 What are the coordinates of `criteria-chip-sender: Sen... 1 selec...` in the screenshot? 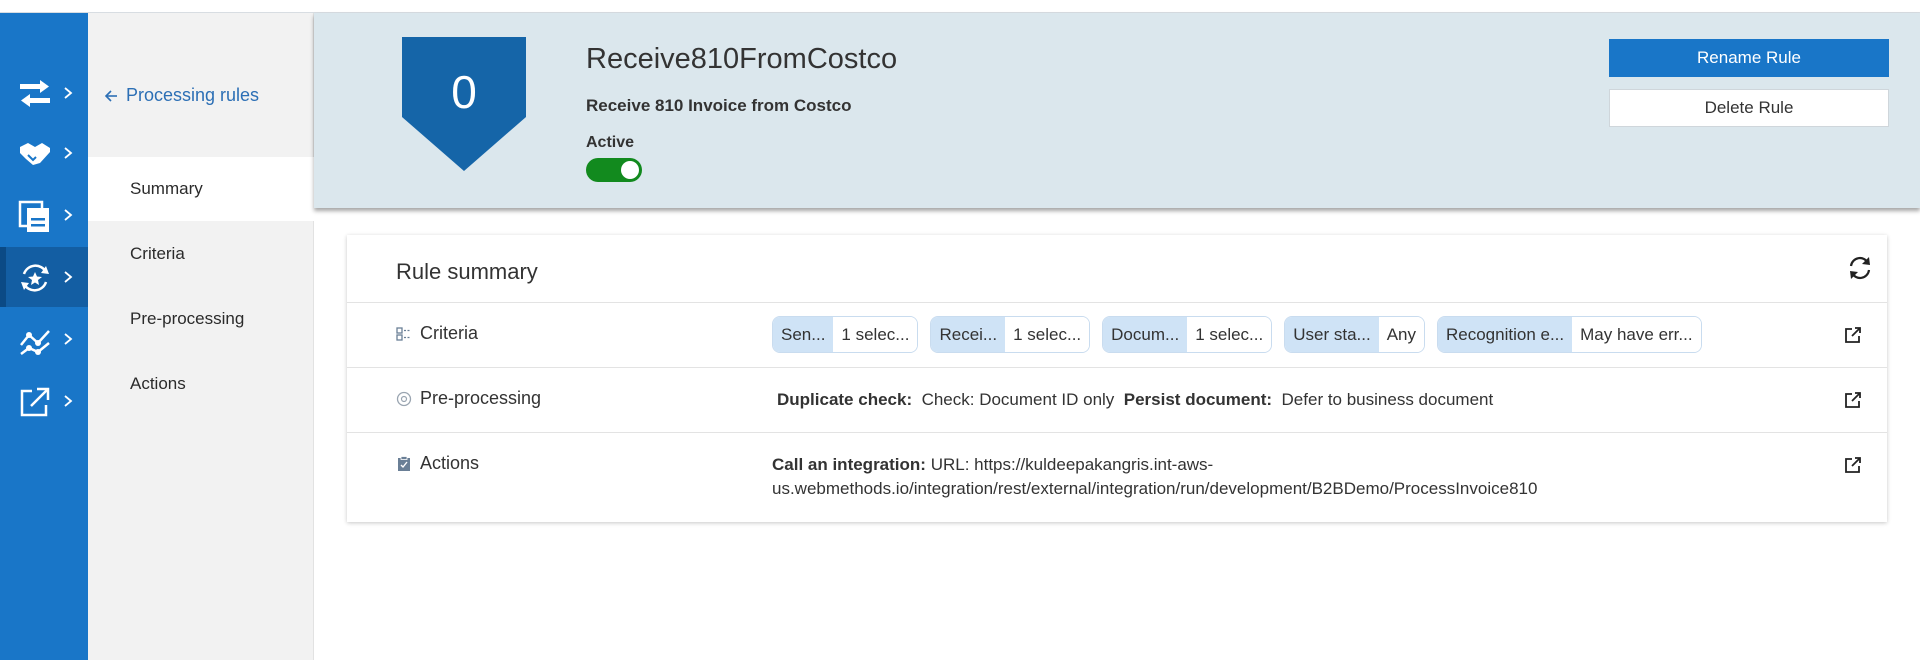 It's located at (845, 334).